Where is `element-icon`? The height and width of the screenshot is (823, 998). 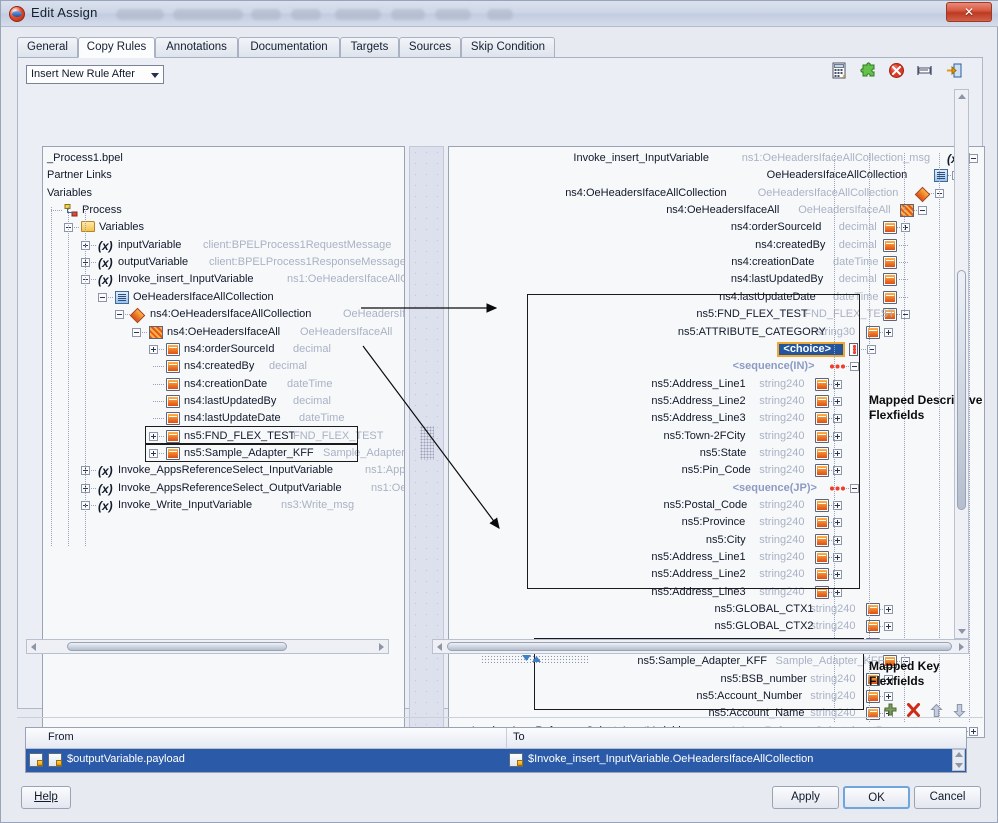 element-icon is located at coordinates (890, 297).